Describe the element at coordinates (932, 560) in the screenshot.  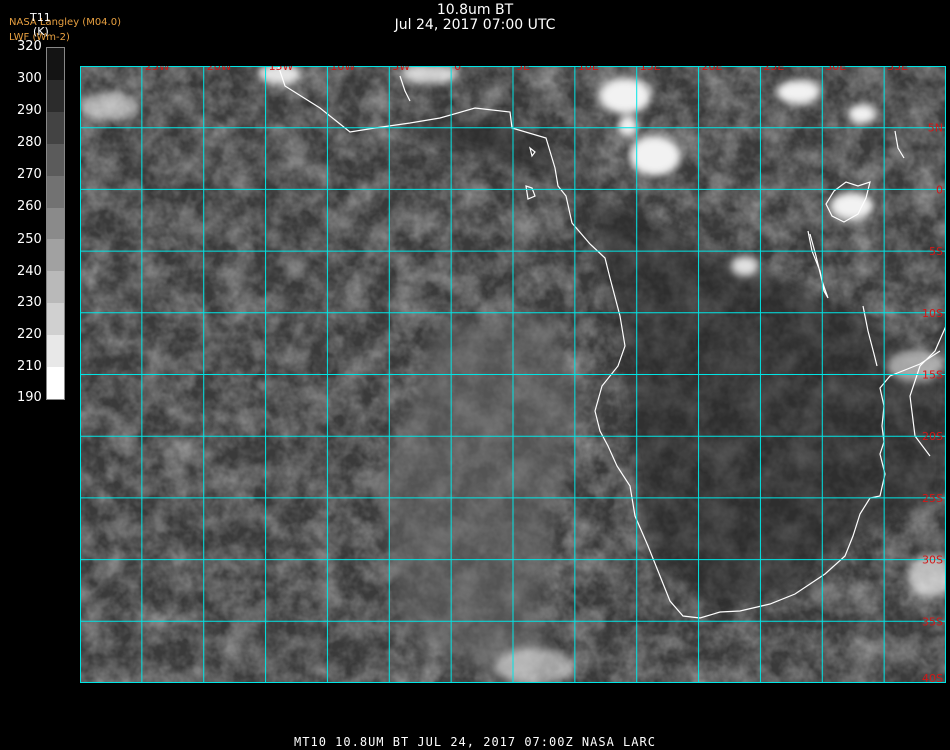
I see `lat-label: 30S` at that location.